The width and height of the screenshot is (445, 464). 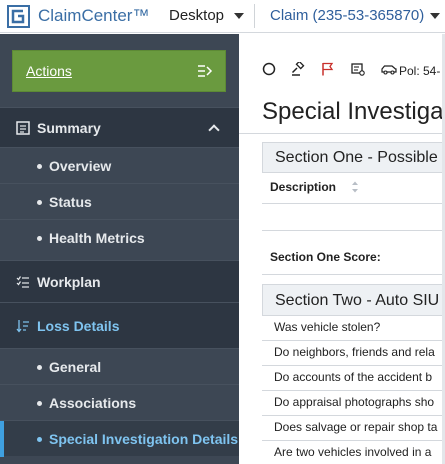 I want to click on actions-menu-icon, so click(x=205, y=71).